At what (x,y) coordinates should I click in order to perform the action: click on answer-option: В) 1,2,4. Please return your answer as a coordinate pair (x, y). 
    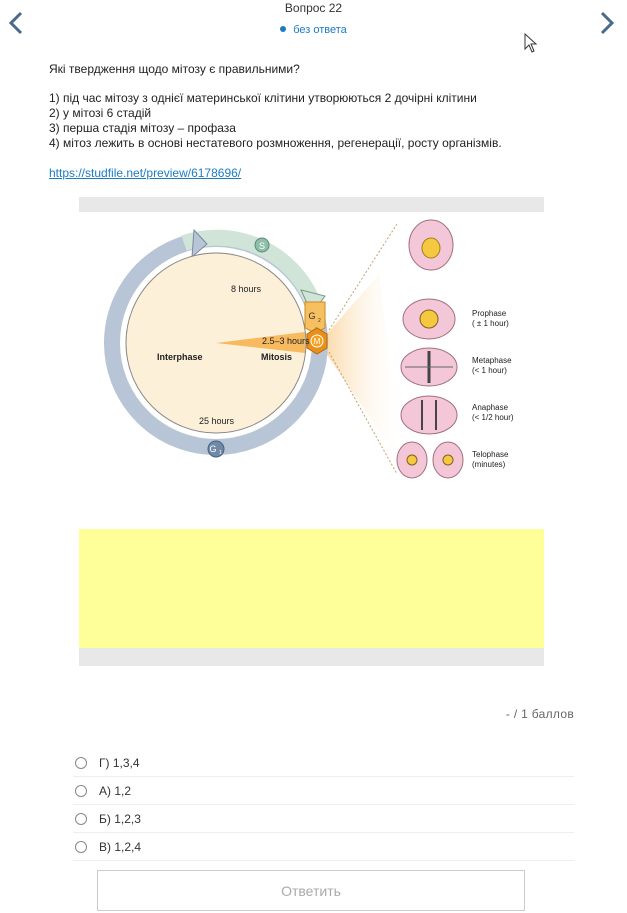
    Looking at the image, I should click on (323, 847).